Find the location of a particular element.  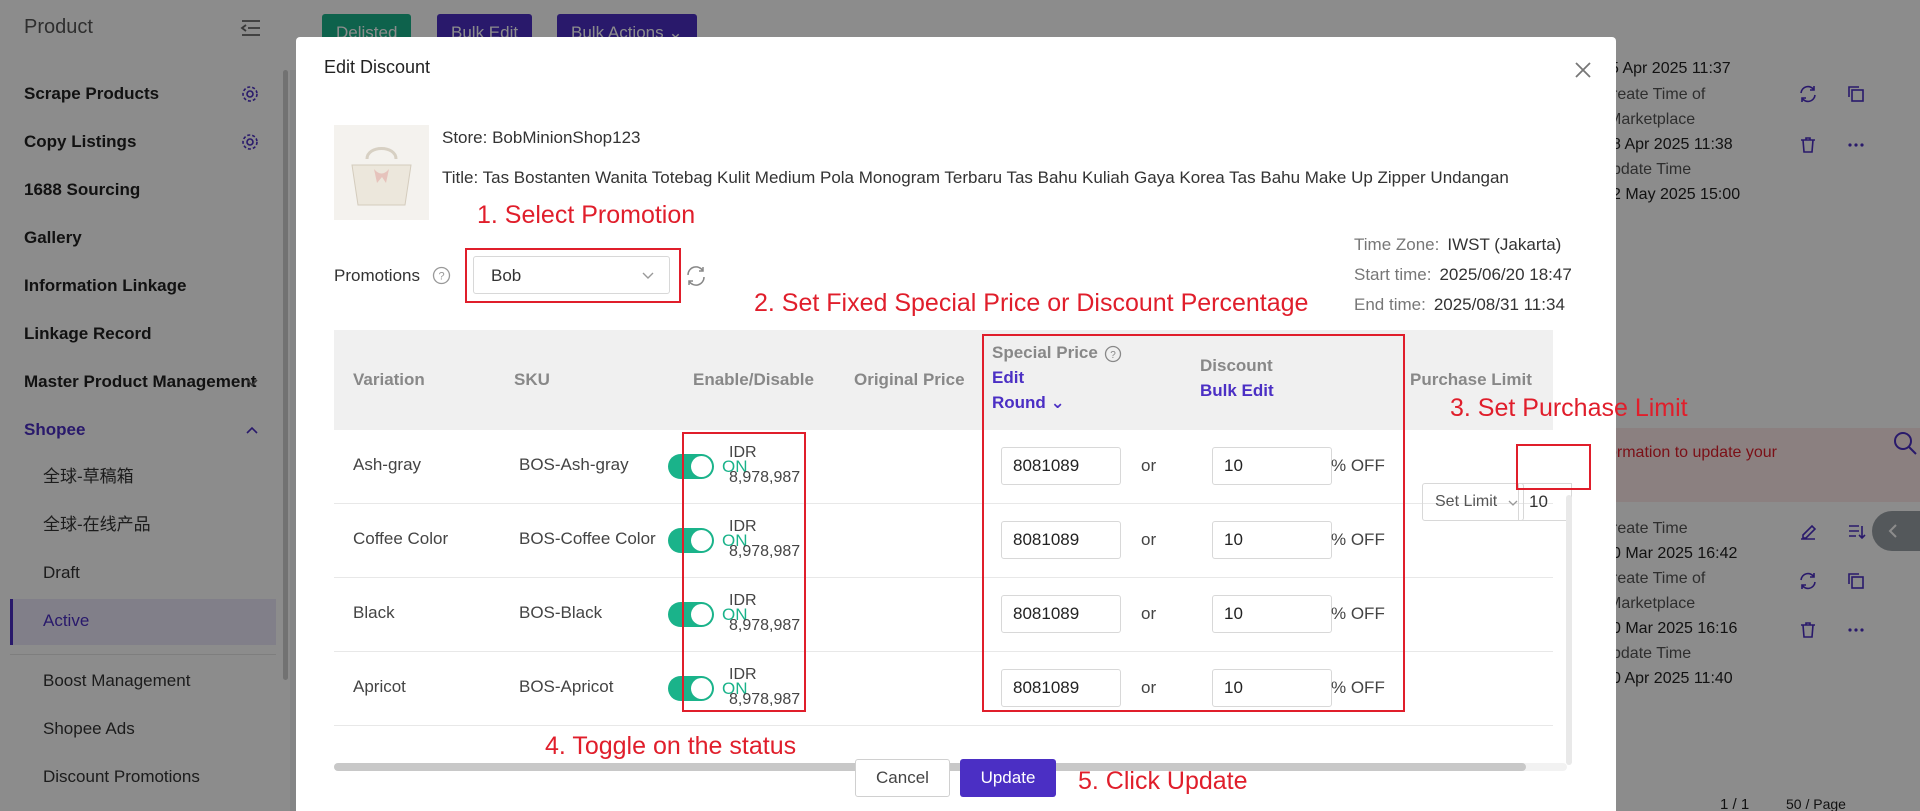

variation-name: Black is located at coordinates (374, 612).